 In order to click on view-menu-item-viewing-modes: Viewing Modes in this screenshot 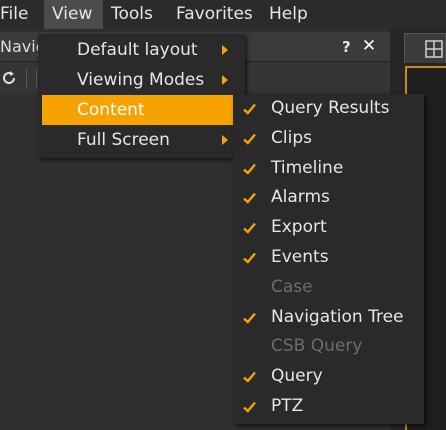, I will do `click(141, 80)`.